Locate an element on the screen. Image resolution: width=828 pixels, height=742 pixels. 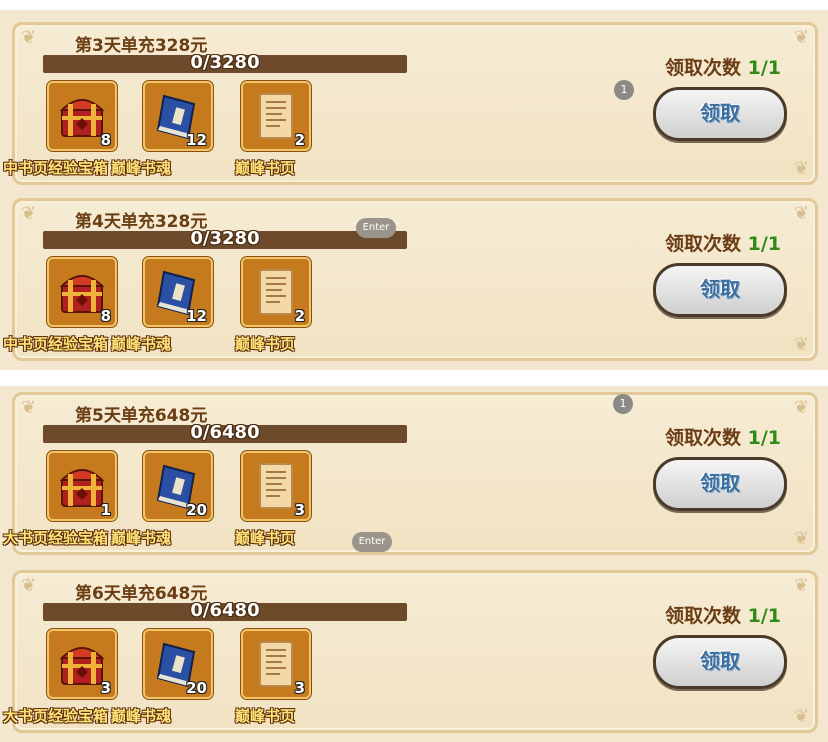
reward-quantity: 1 is located at coordinates (105, 510).